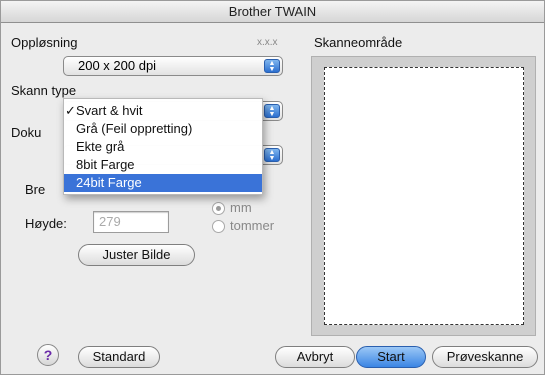 The image size is (545, 375). I want to click on height-field: 279, so click(131, 222).